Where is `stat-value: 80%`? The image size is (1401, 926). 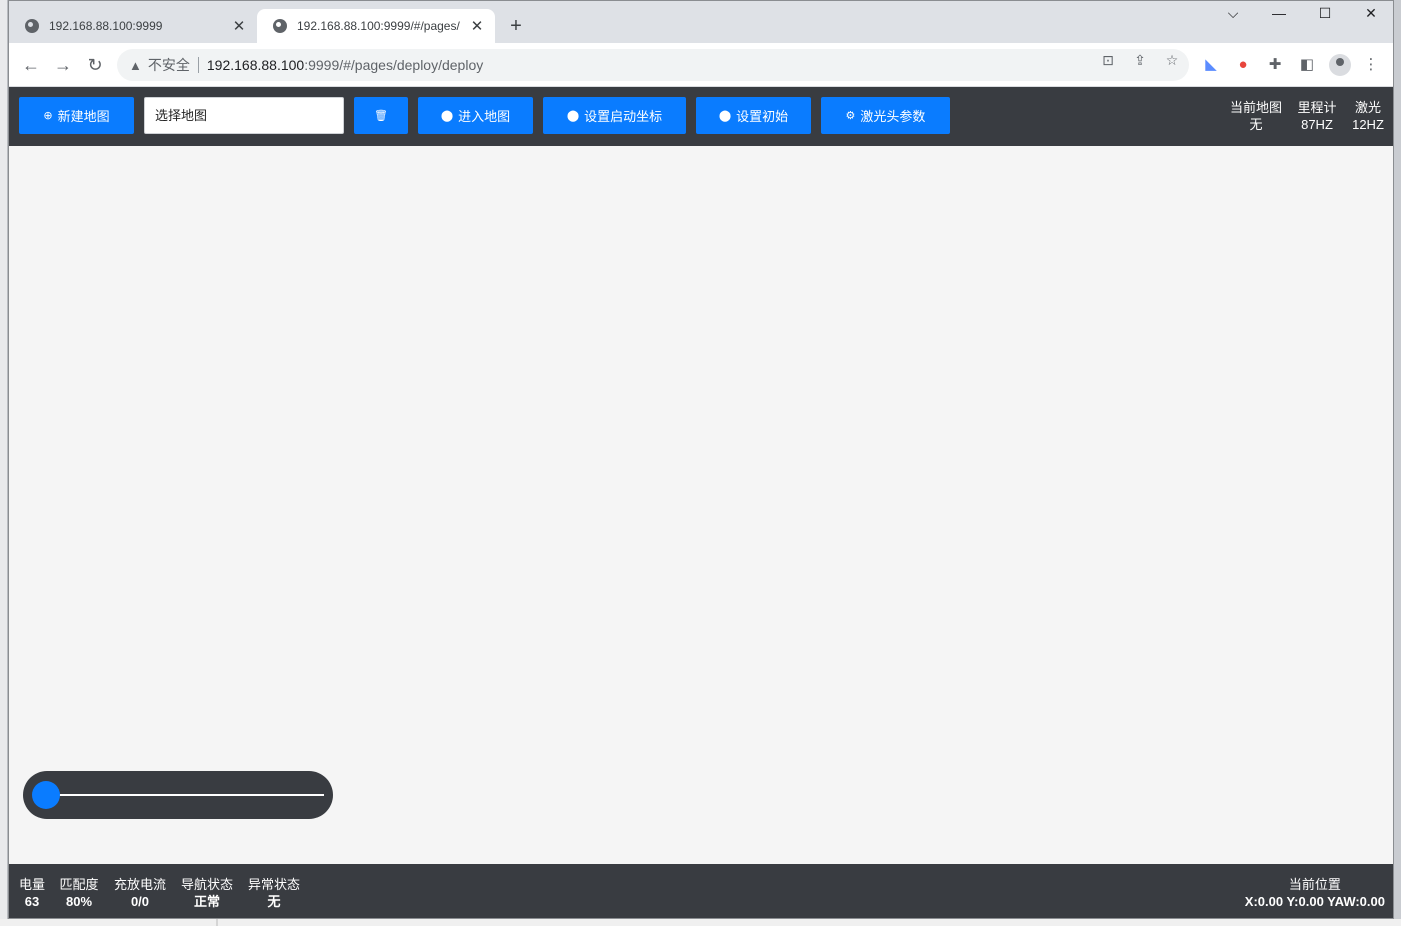
stat-value: 80% is located at coordinates (79, 901).